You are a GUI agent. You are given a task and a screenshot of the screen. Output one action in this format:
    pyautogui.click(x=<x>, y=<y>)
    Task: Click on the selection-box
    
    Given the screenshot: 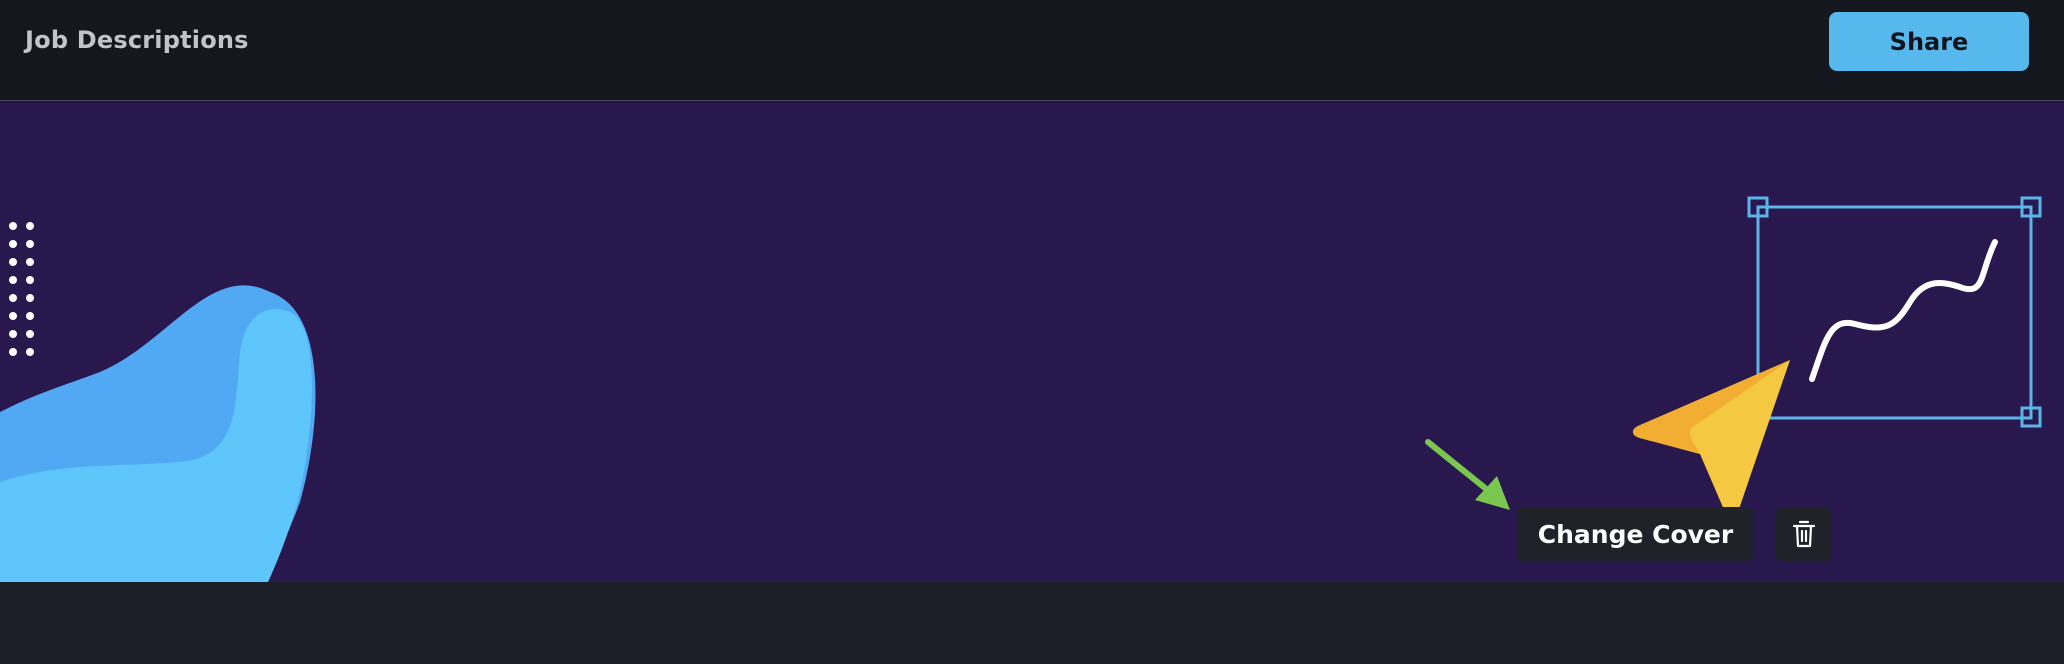 What is the action you would take?
    pyautogui.click(x=1894, y=312)
    